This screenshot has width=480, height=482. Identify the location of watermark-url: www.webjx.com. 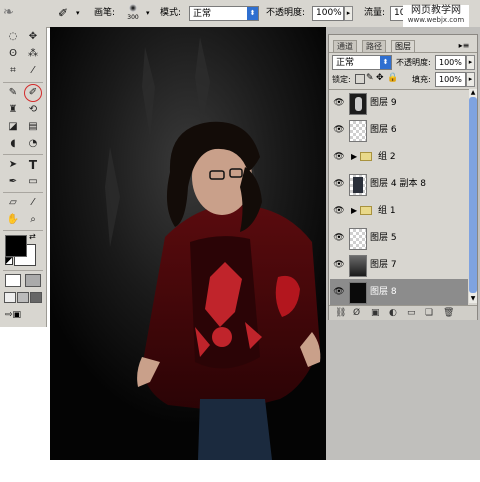
(436, 20).